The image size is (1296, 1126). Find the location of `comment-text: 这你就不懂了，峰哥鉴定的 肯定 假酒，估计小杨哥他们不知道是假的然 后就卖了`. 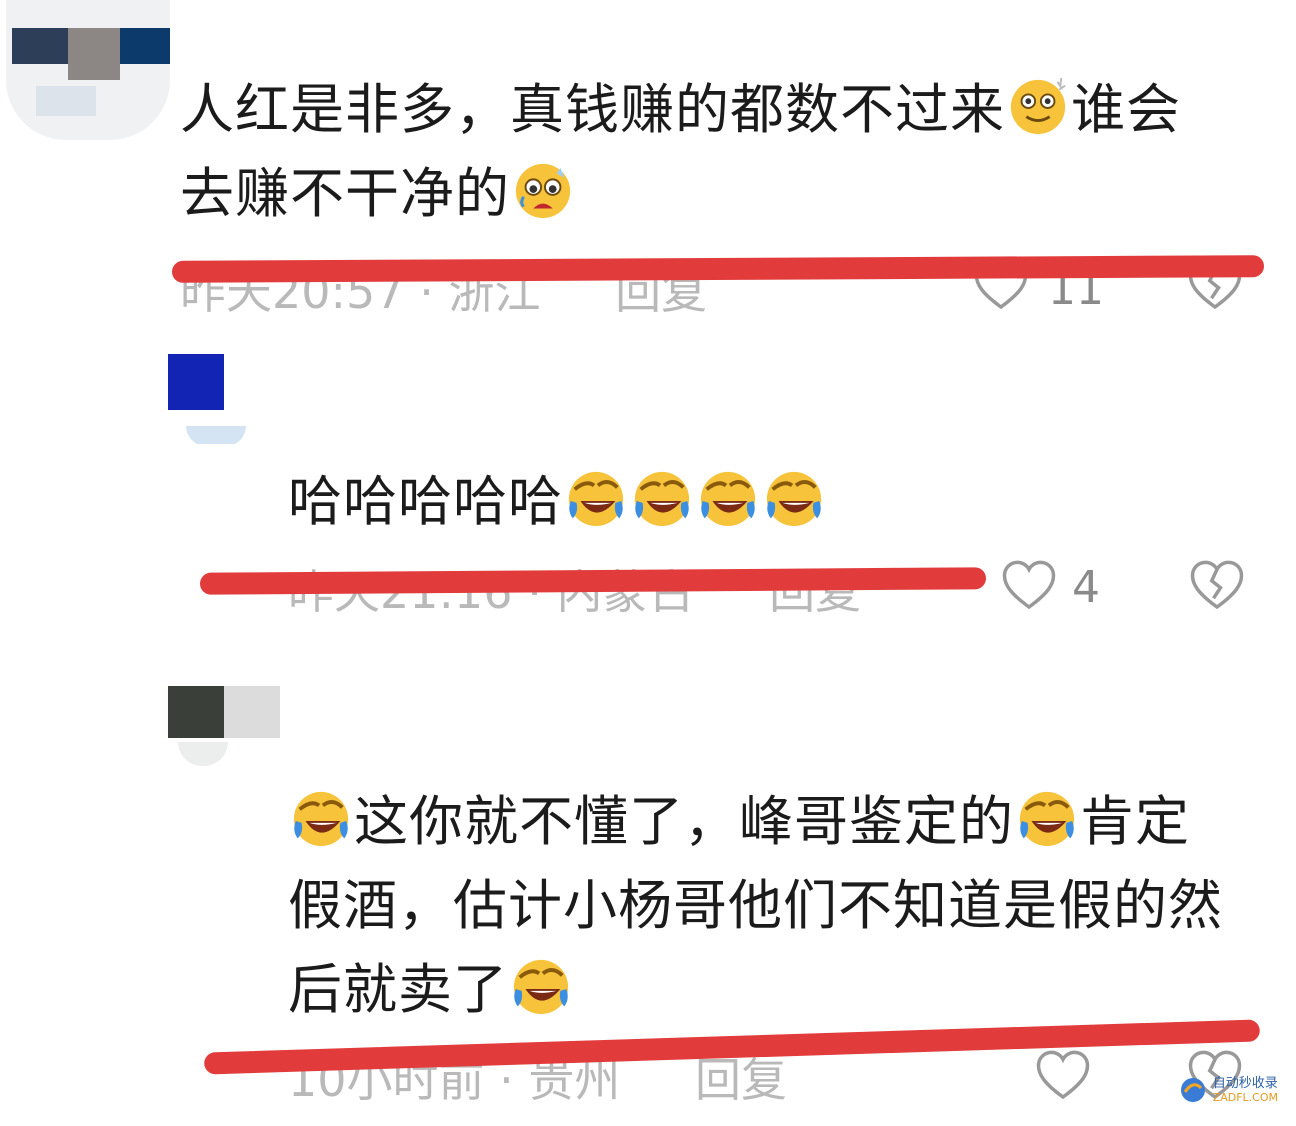

comment-text: 这你就不懂了，峰哥鉴定的 肯定 假酒，估计小杨哥他们不知道是假的然 后就卖了 is located at coordinates (755, 904).